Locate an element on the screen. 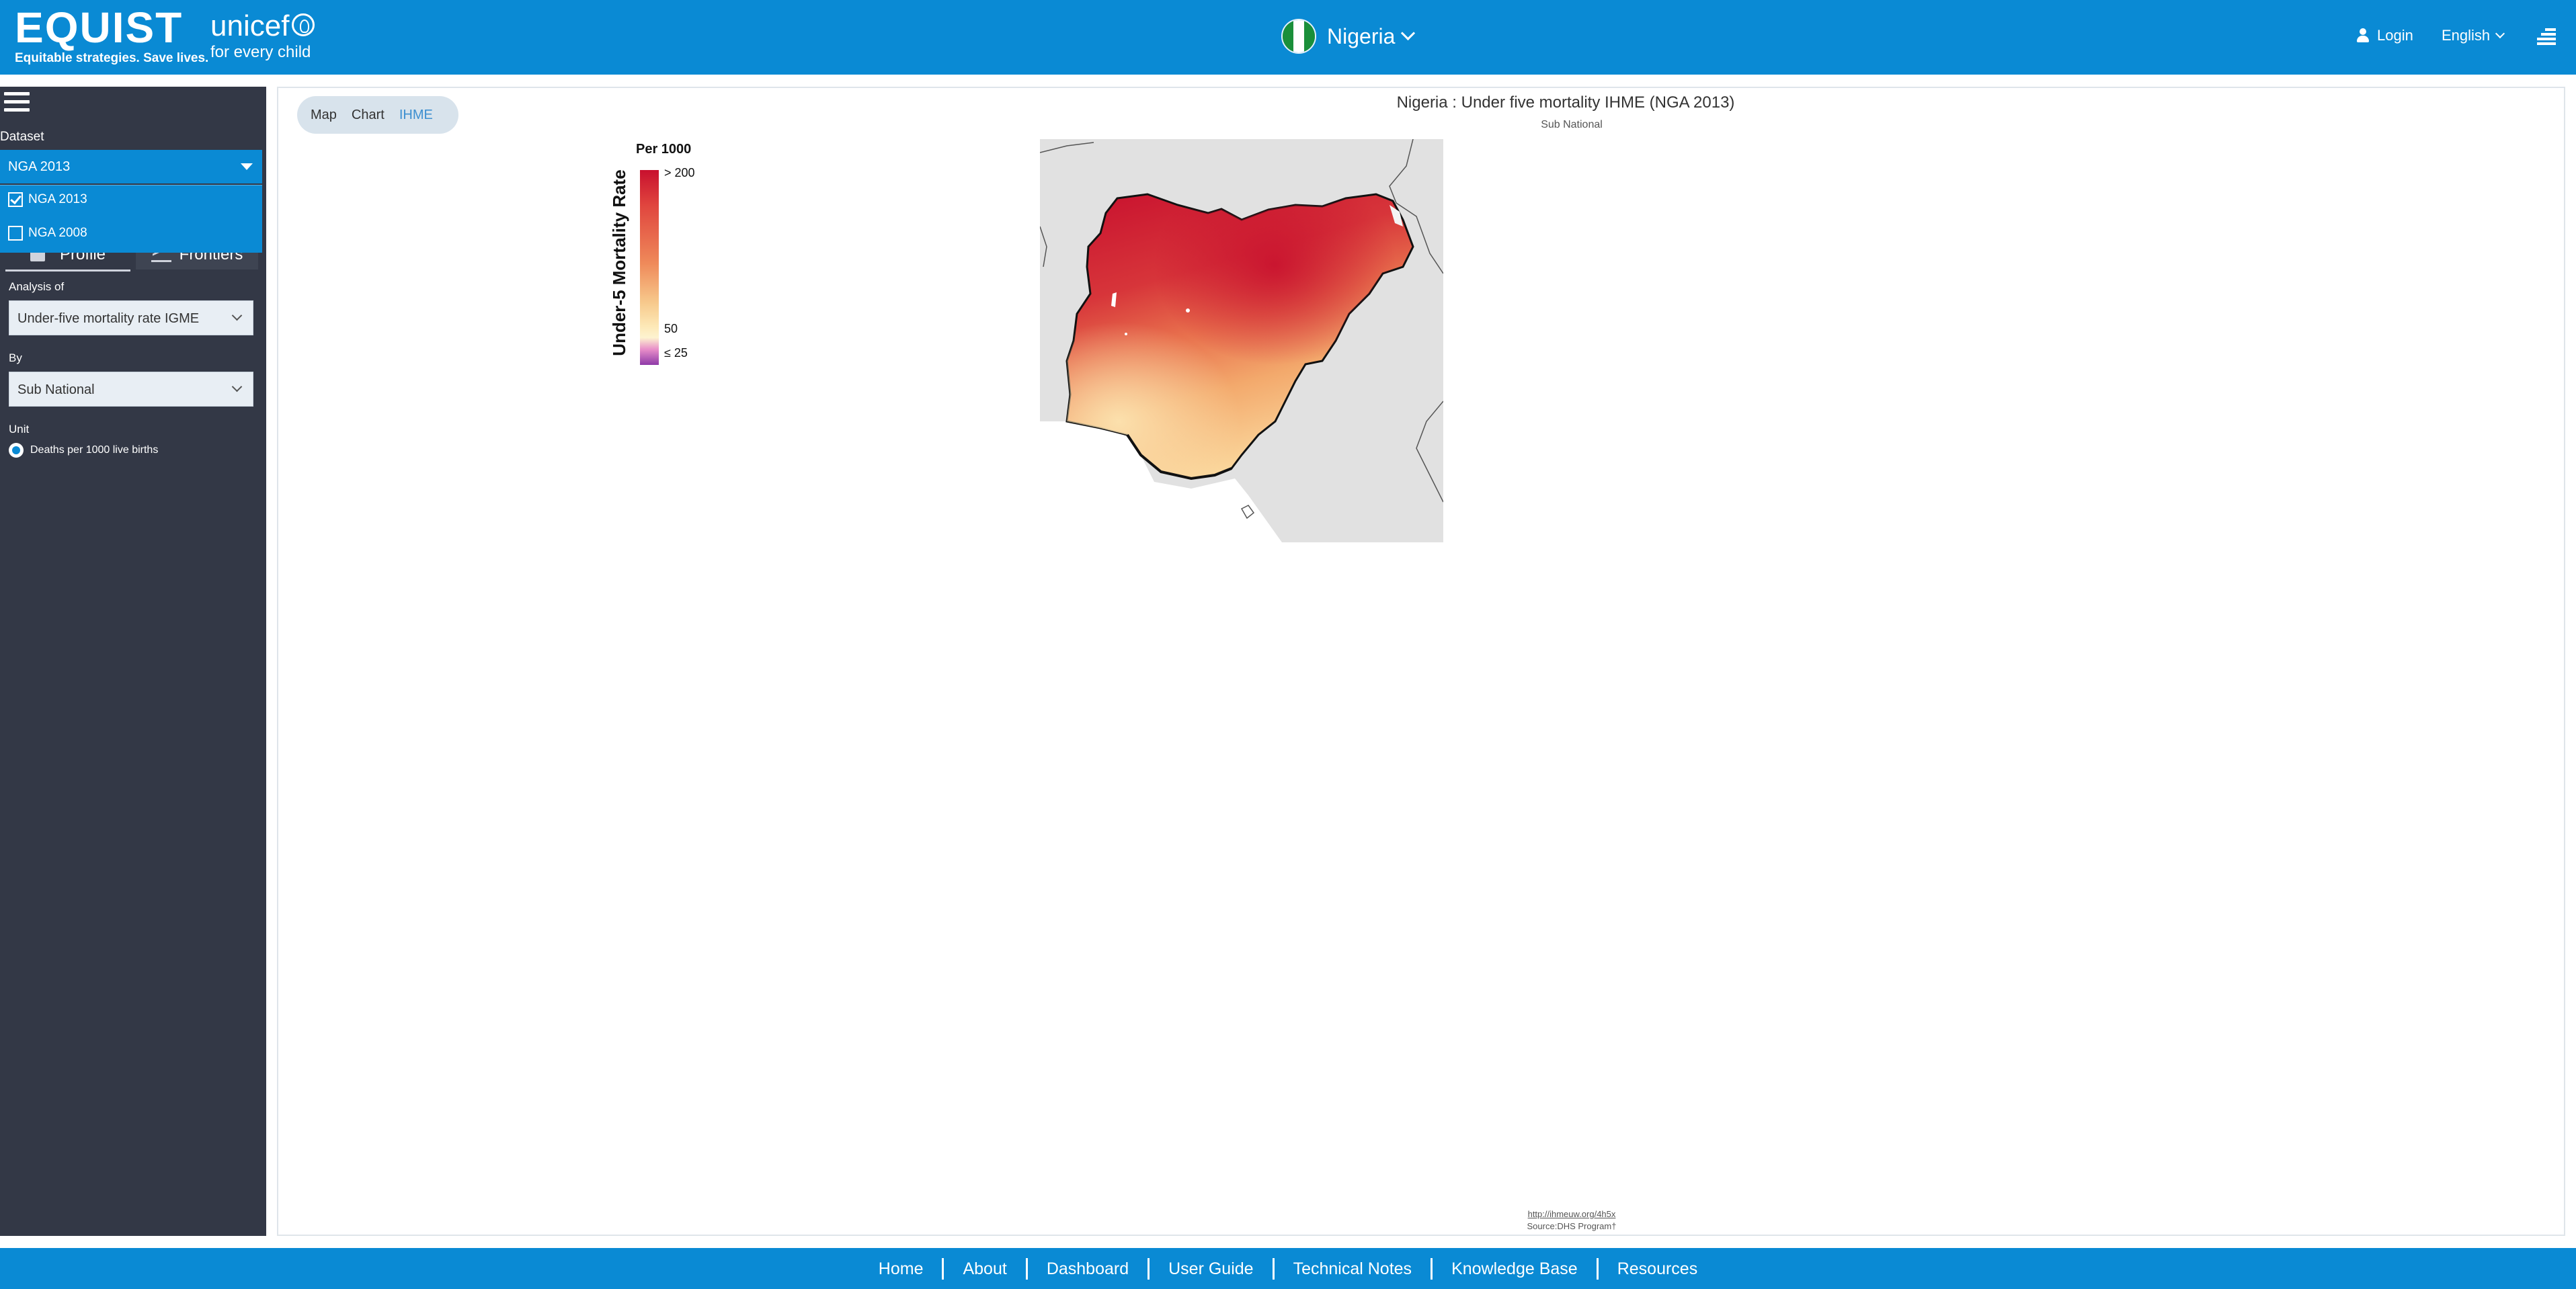 This screenshot has width=2576, height=1289. by-select: Sub National is located at coordinates (131, 389).